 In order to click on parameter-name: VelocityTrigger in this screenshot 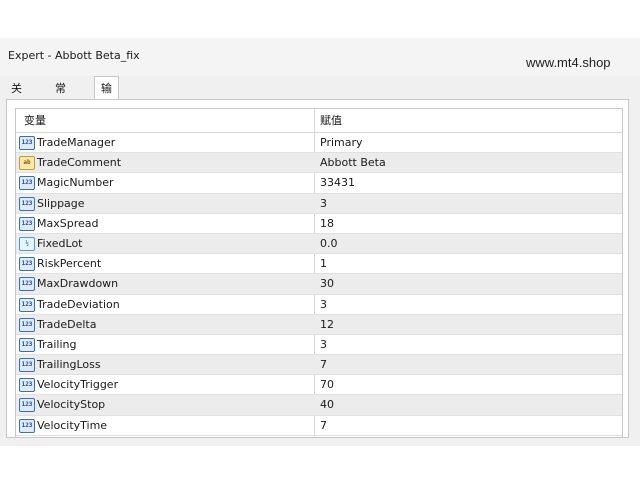, I will do `click(78, 385)`.